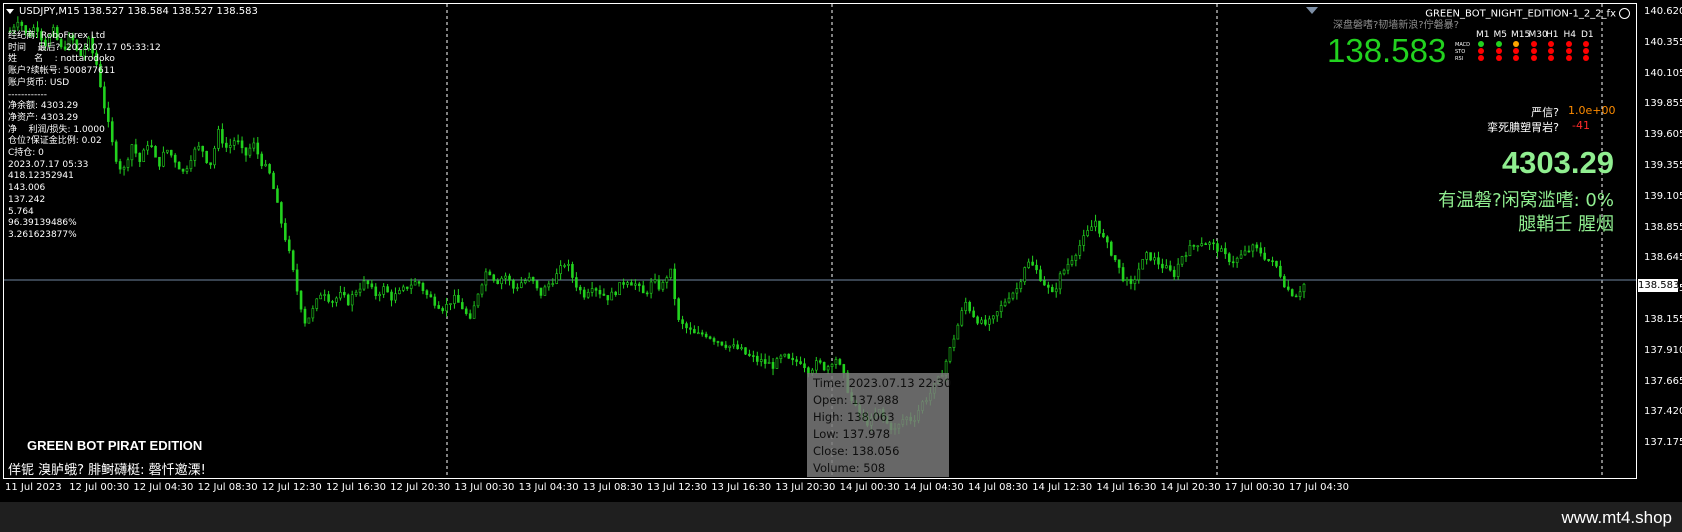 The height and width of the screenshot is (532, 1682). Describe the element at coordinates (1312, 10) in the screenshot. I see `chart-shift-marker-icon` at that location.